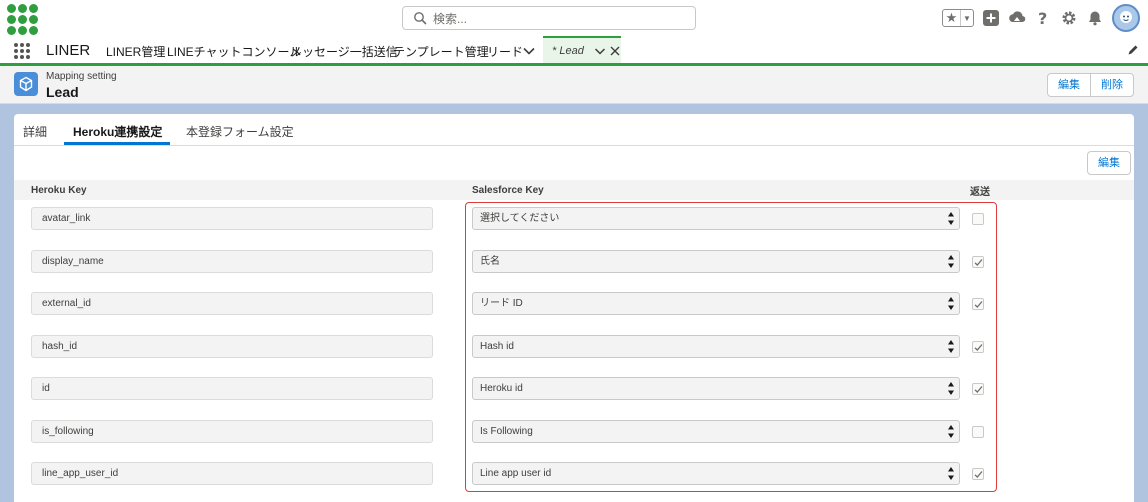 The height and width of the screenshot is (502, 1148). Describe the element at coordinates (234, 51) in the screenshot. I see `nav-item-line-chat-console: LINEチャットコンソール` at that location.